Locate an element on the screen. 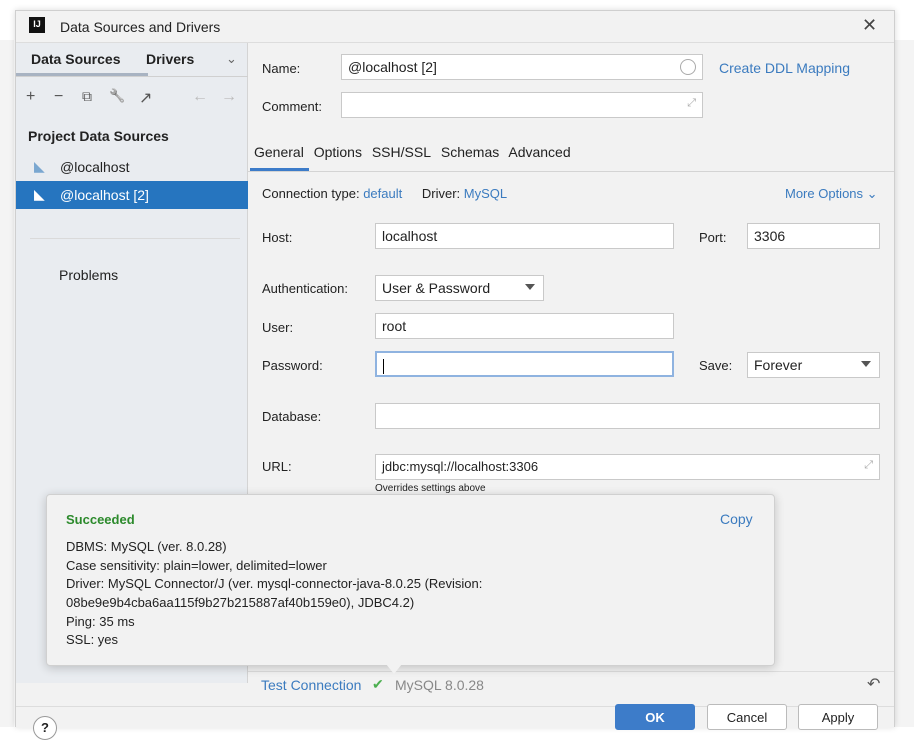  wrench-icon: 🔧 is located at coordinates (117, 96).